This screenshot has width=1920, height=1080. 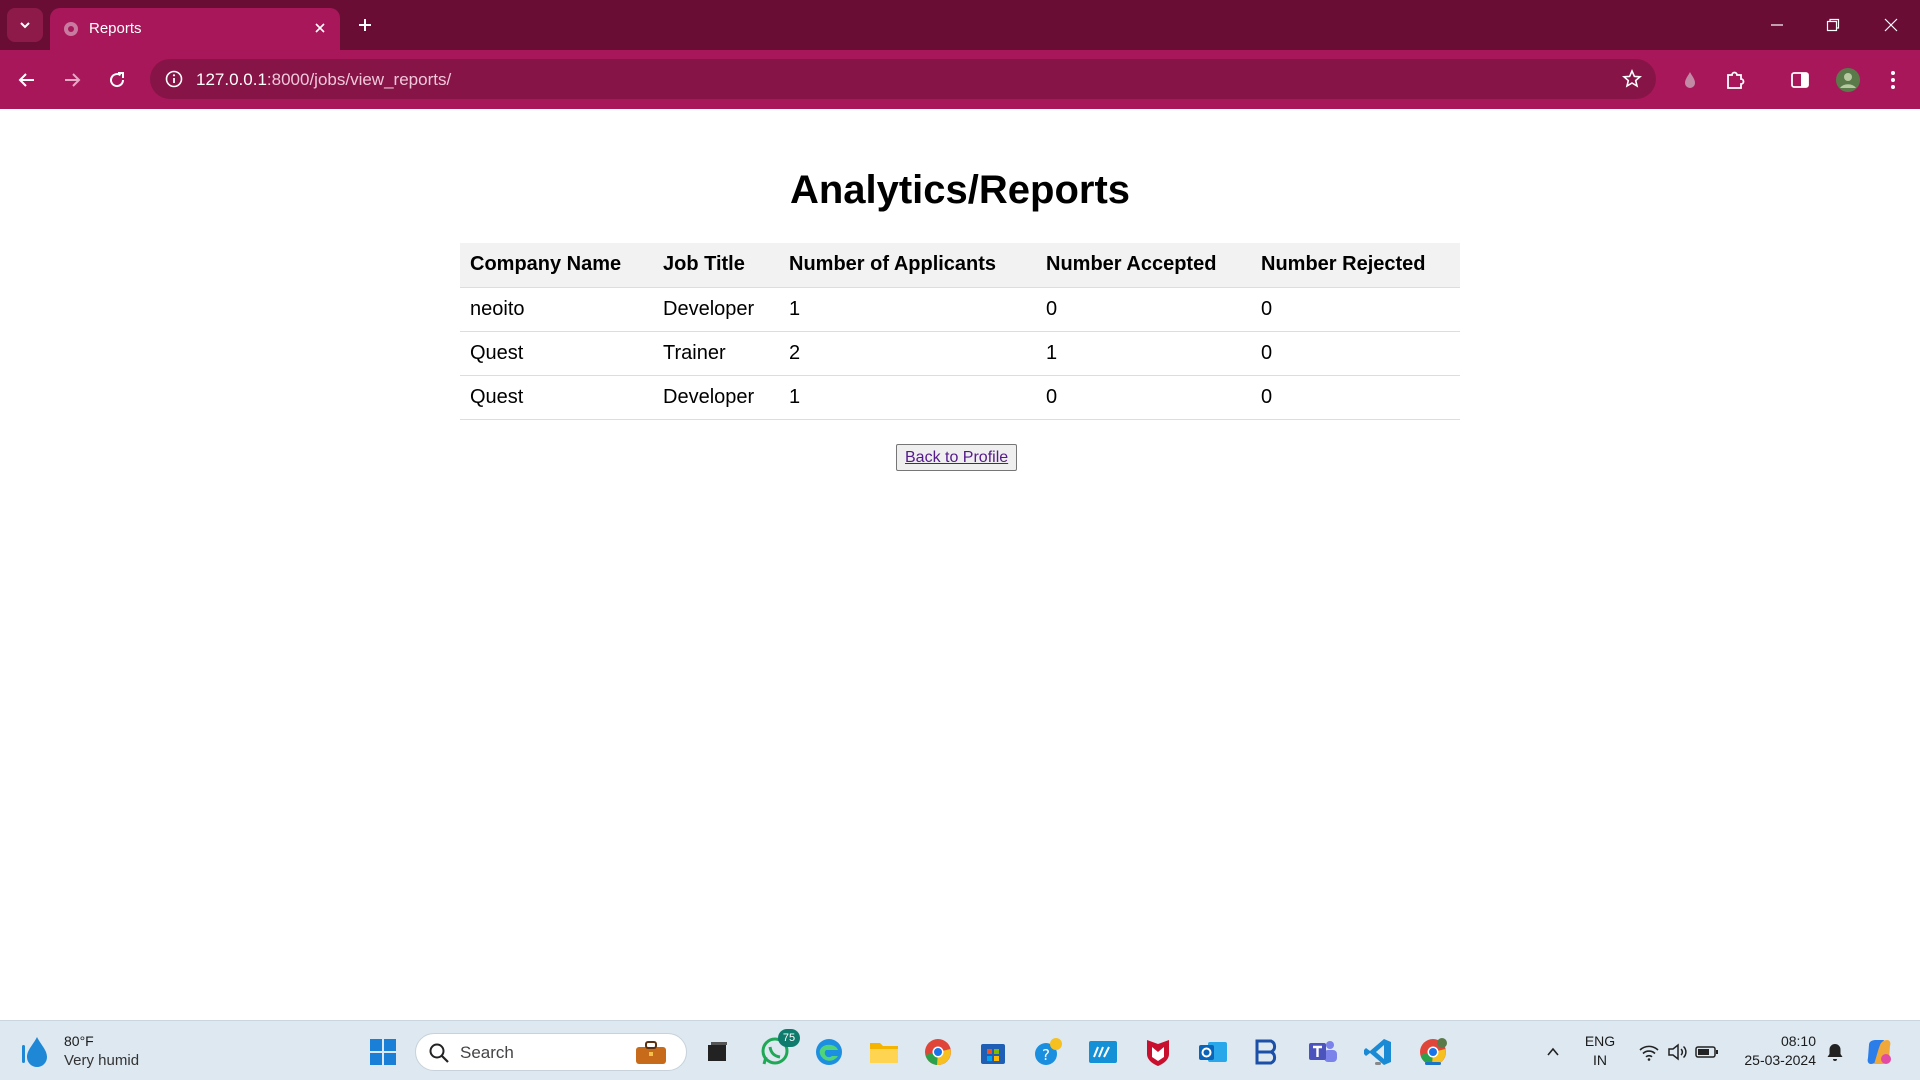 What do you see at coordinates (903, 79) in the screenshot?
I see `address-bar: 127.0.0.1:8000/jobs/view_reports/` at bounding box center [903, 79].